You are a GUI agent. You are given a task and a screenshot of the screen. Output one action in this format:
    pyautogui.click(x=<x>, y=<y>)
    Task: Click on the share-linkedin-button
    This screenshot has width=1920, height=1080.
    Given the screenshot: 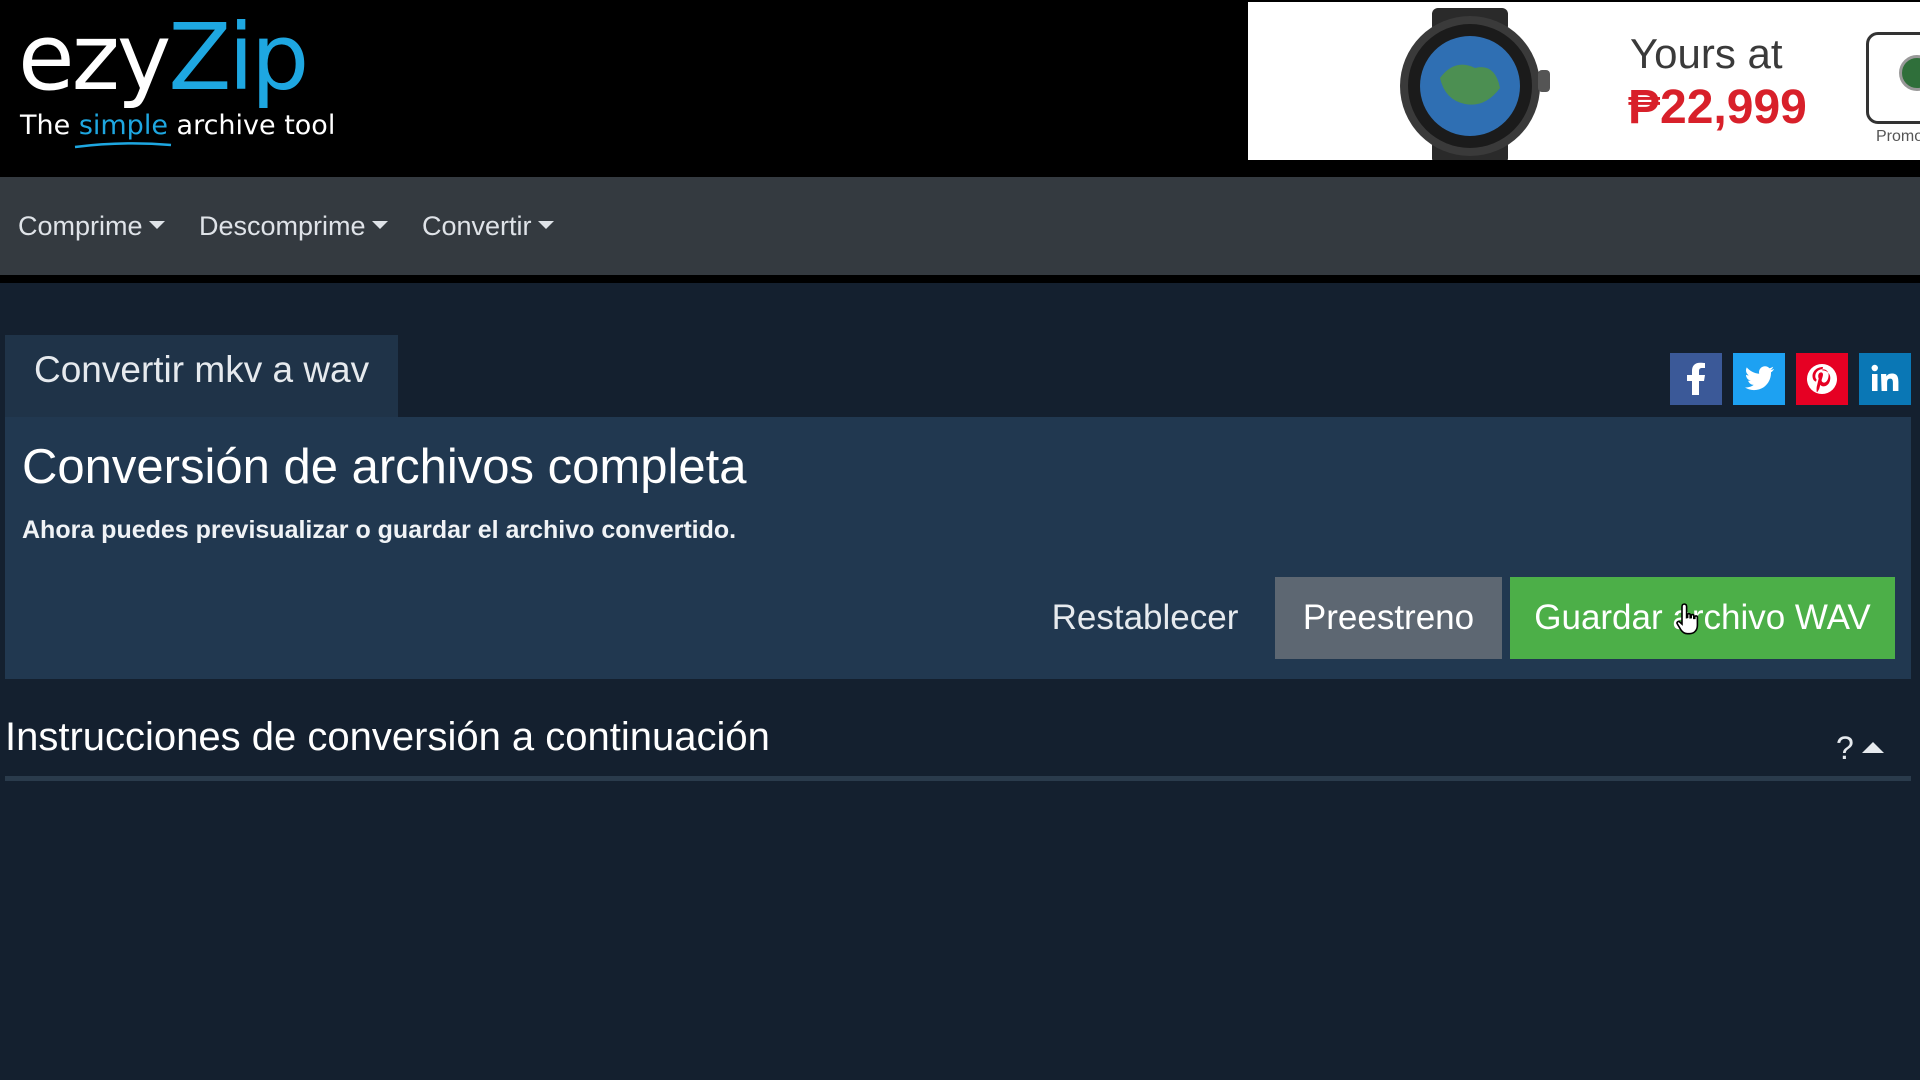 What is the action you would take?
    pyautogui.click(x=1885, y=379)
    